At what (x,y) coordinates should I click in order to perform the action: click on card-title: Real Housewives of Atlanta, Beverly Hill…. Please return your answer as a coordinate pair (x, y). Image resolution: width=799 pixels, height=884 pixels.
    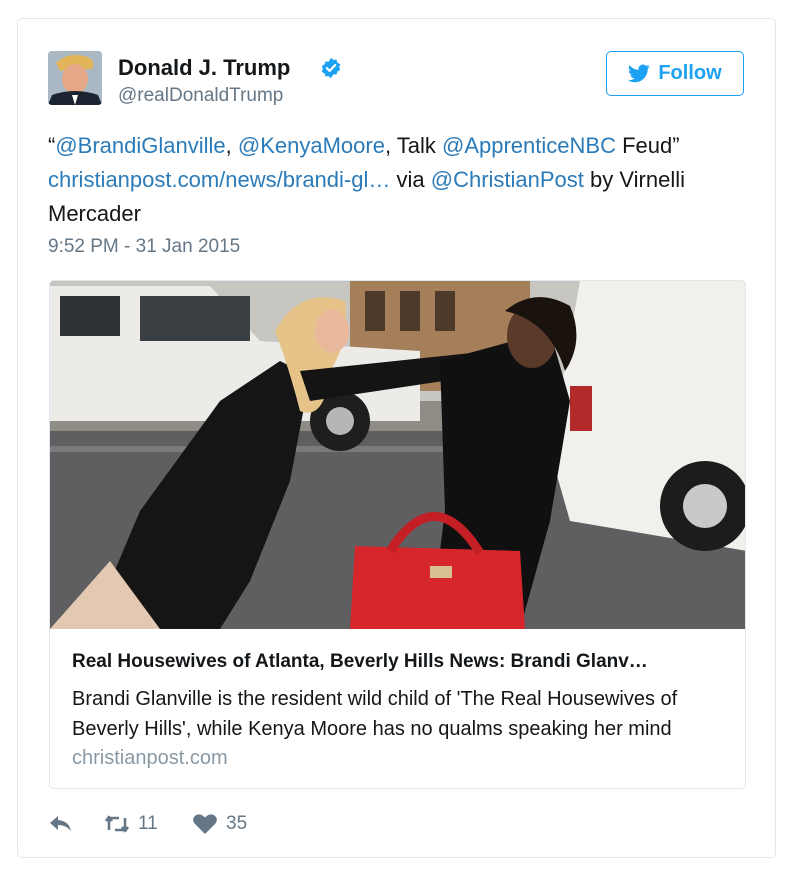
    Looking at the image, I should click on (402, 662).